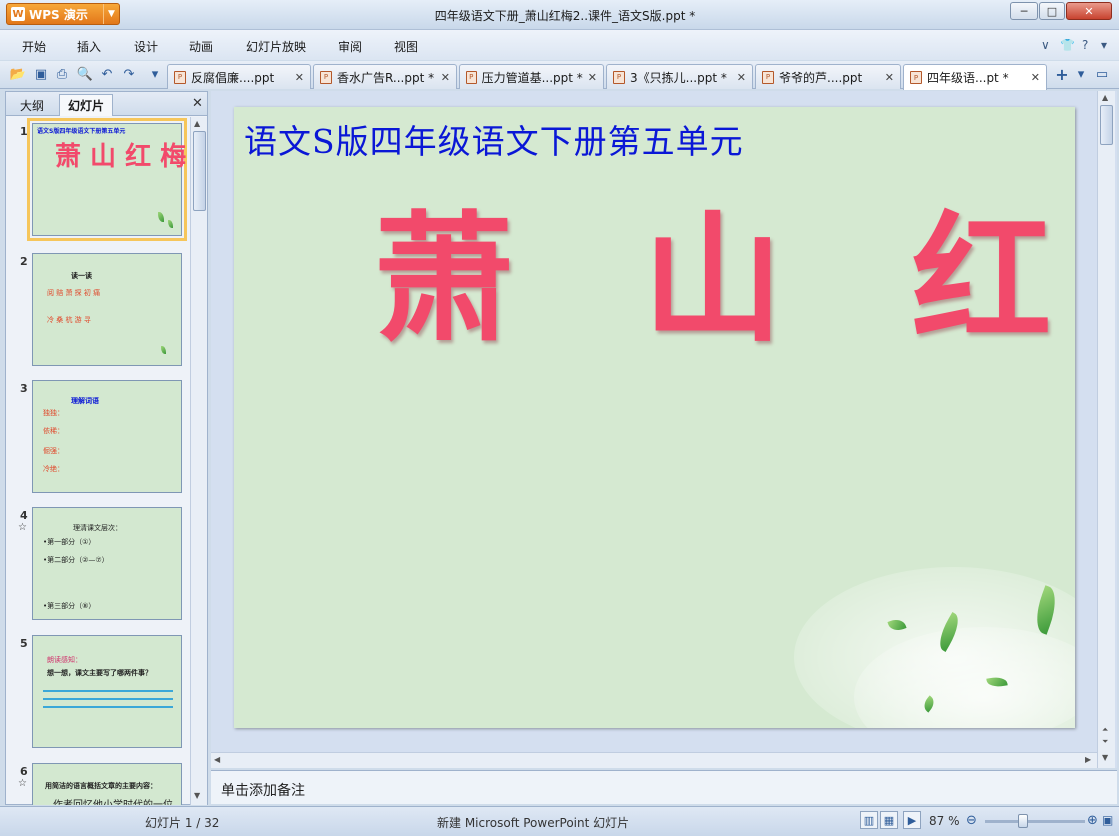 The image size is (1119, 836). Describe the element at coordinates (1023, 821) in the screenshot. I see `zoom-slider-handle` at that location.